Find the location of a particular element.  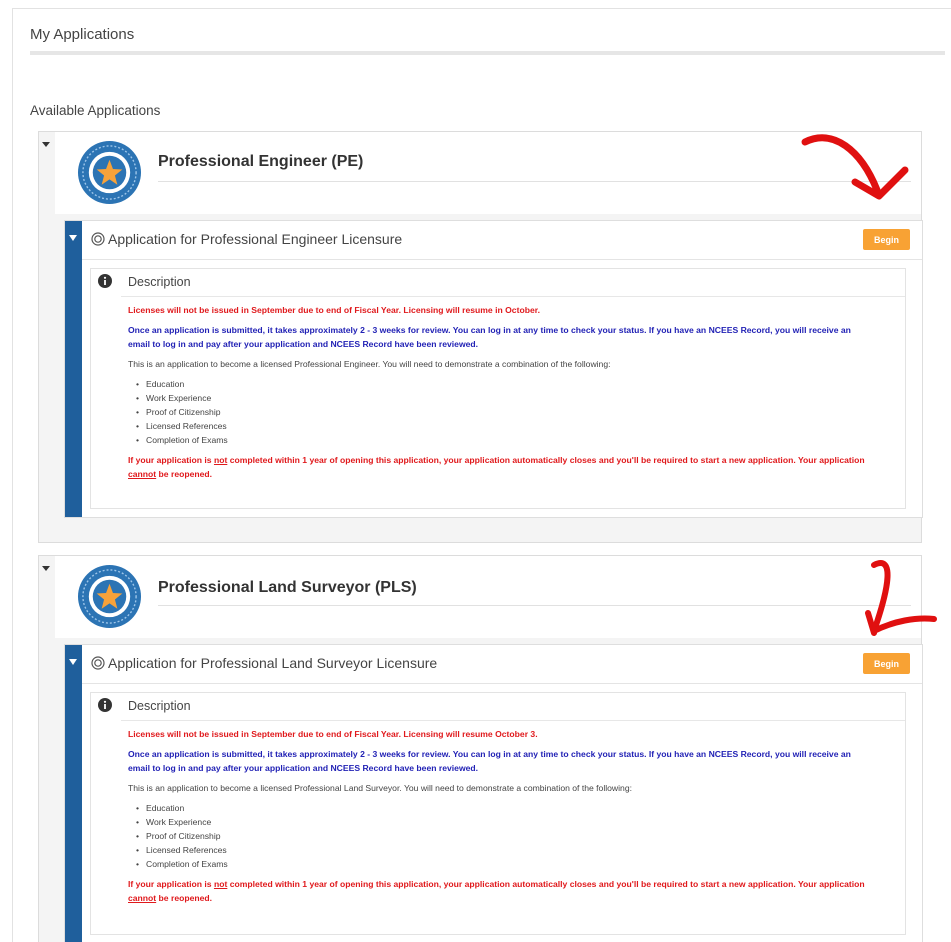

header-divider is located at coordinates (534, 605).